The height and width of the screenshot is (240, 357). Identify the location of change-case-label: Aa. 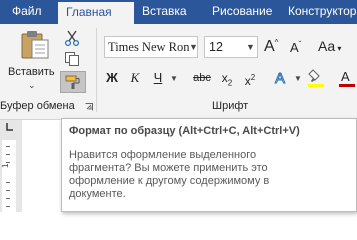
(327, 46).